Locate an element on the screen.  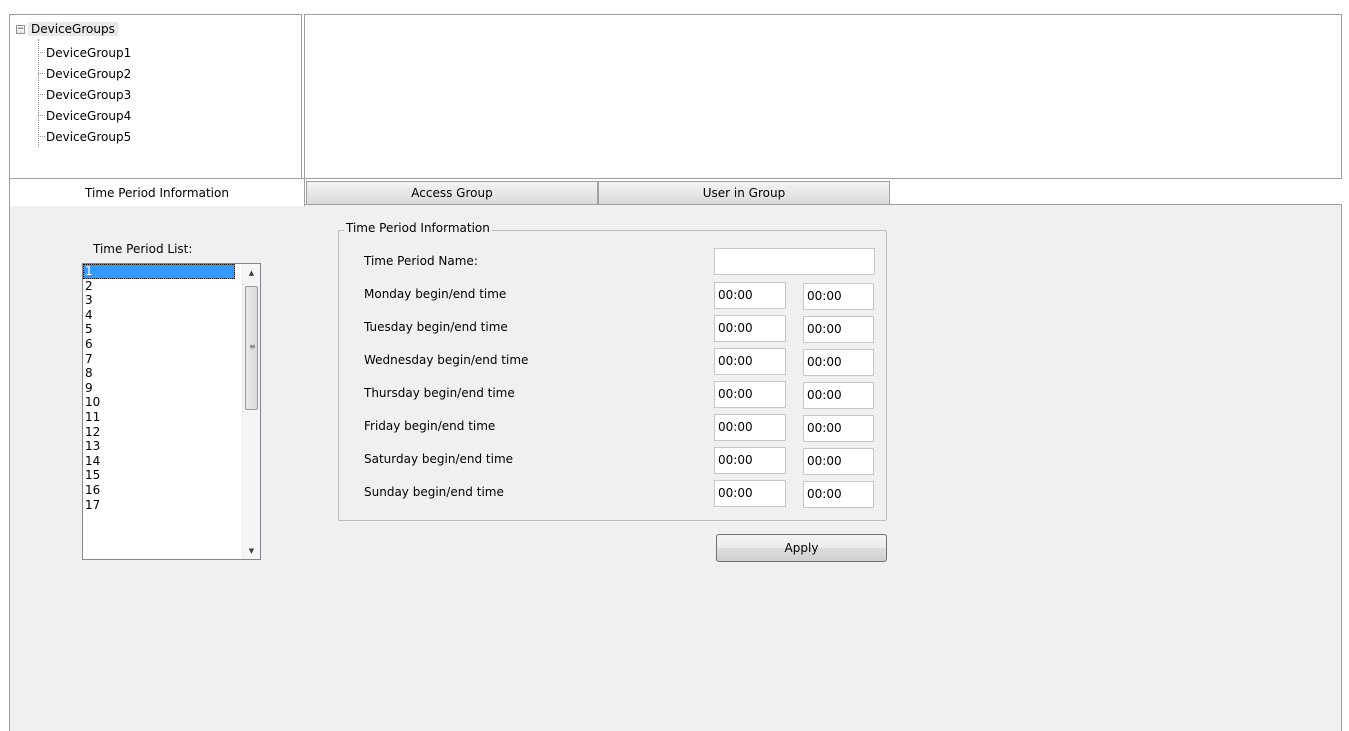
friday-end-input: 00:00 is located at coordinates (838, 428).